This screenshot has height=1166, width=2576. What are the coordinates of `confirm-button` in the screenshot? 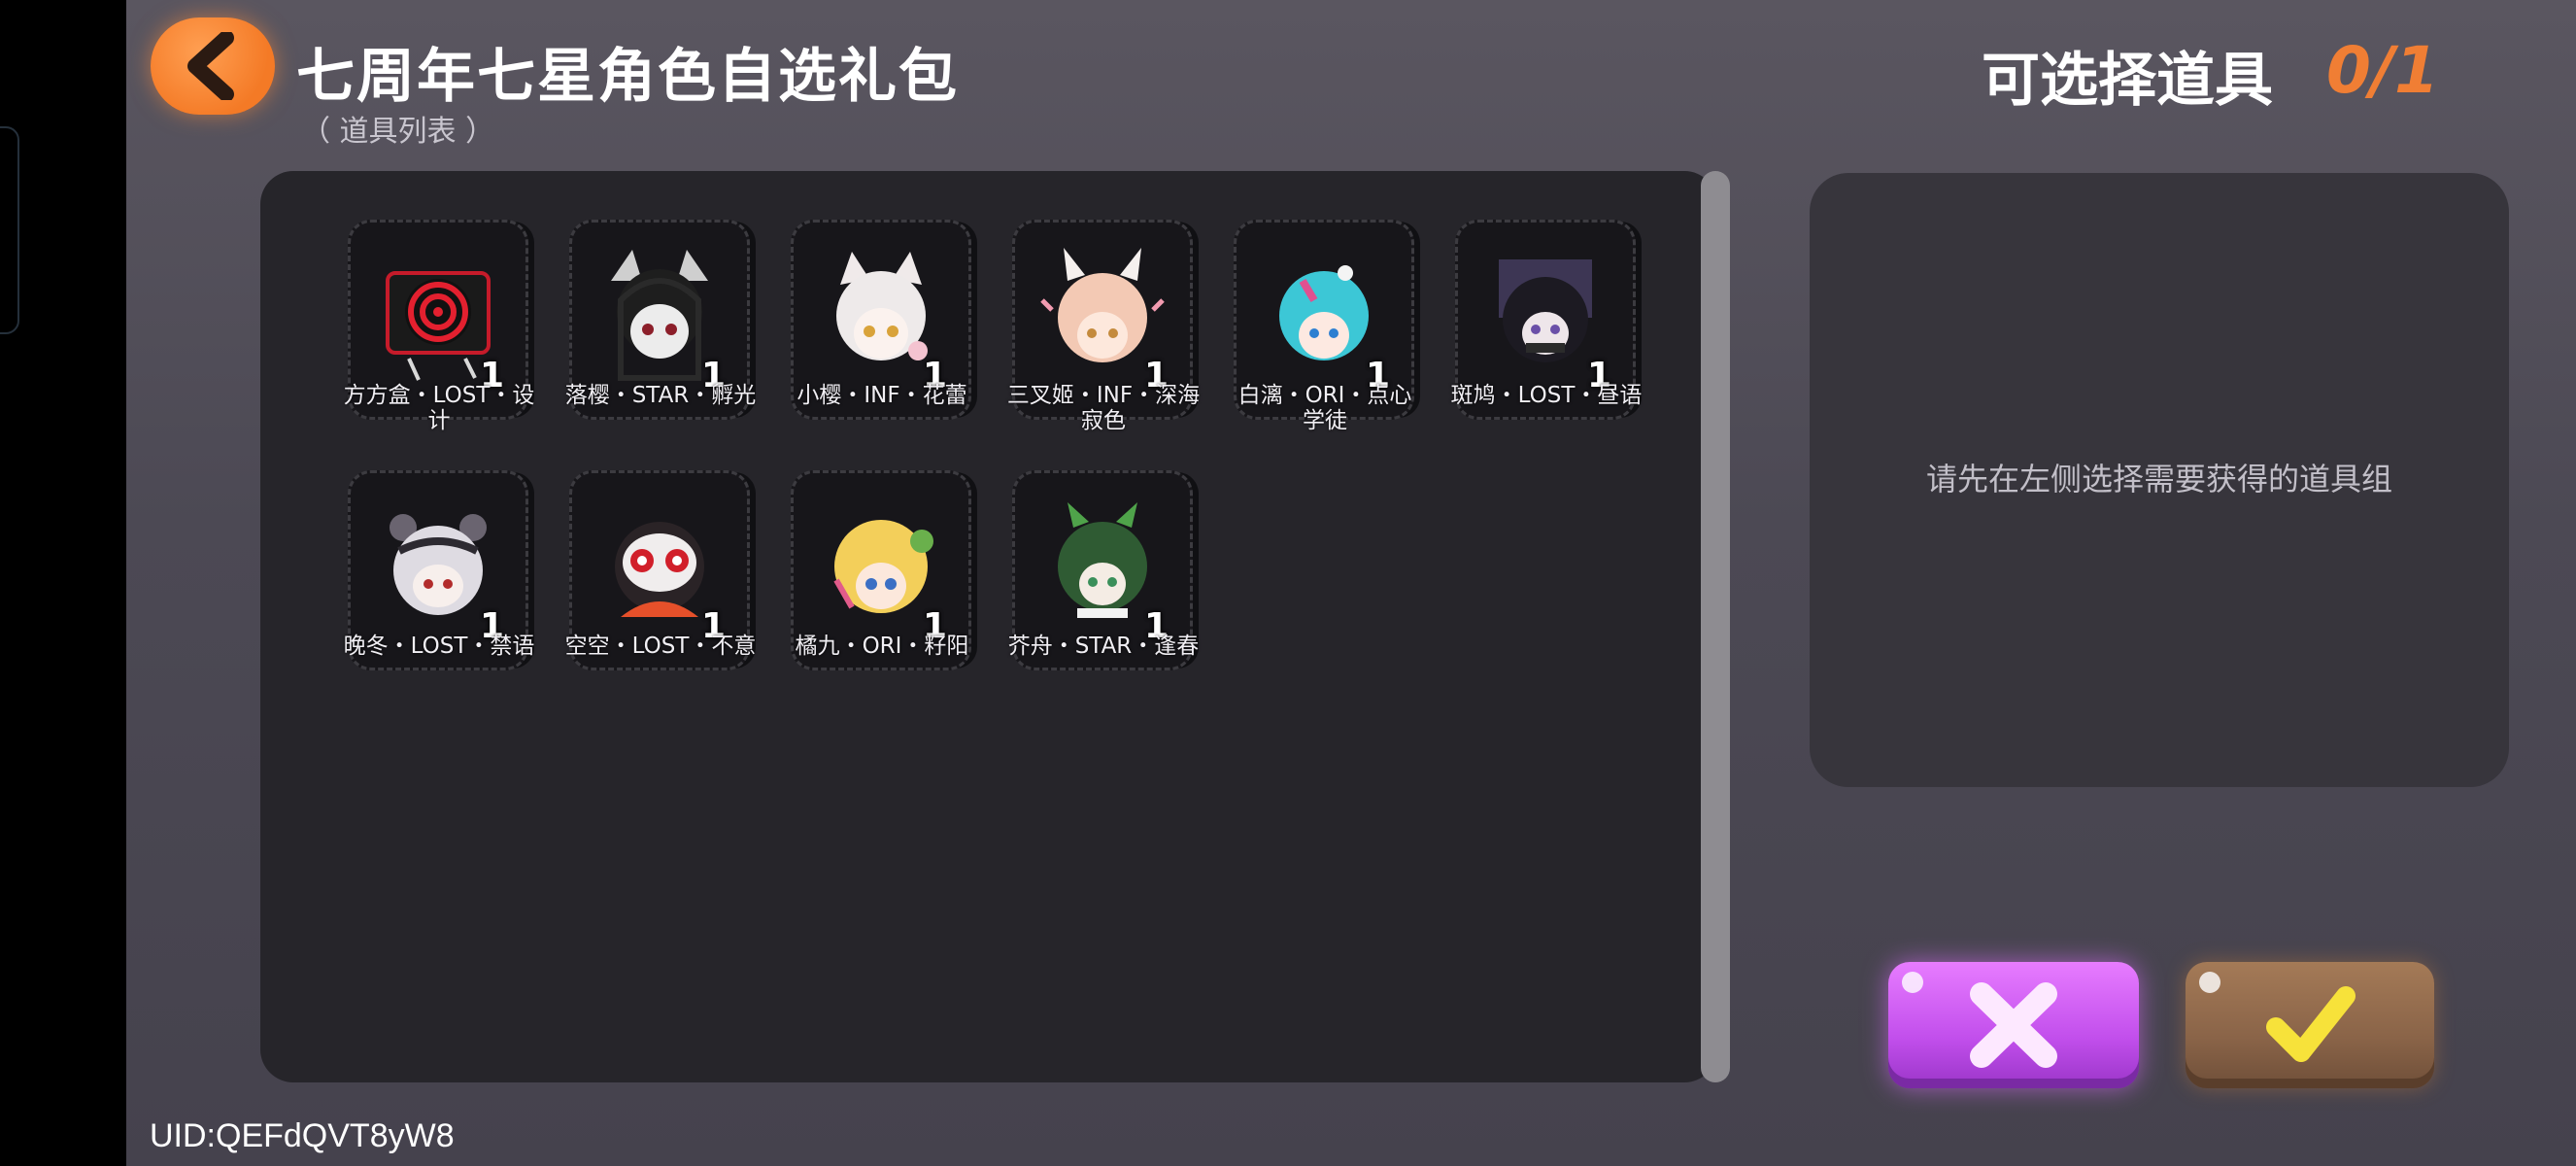 It's located at (2310, 1025).